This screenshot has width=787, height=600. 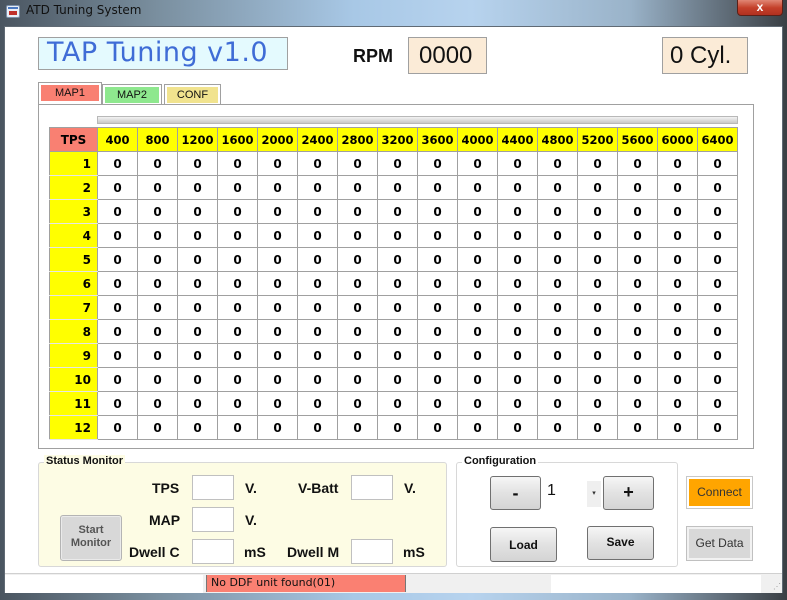 I want to click on tab-conf: CONF, so click(x=192, y=94).